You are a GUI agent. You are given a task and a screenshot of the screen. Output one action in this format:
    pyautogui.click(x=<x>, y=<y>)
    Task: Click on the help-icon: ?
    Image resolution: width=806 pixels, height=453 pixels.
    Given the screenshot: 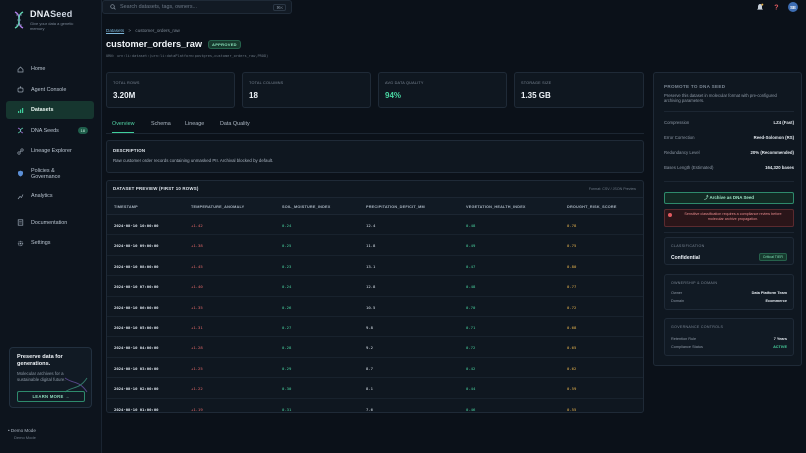 What is the action you would take?
    pyautogui.click(x=776, y=7)
    